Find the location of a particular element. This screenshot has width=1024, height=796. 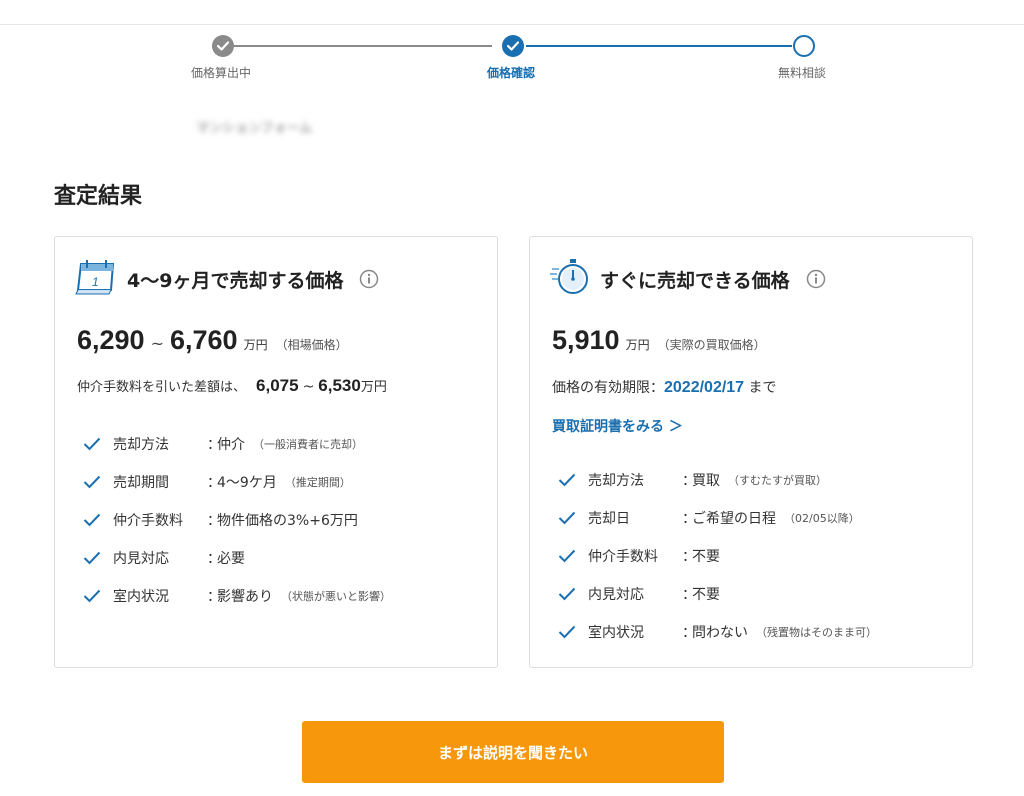

list-item: 室内状況 ： 影響あり （状態が悪いと影響） is located at coordinates (237, 596).